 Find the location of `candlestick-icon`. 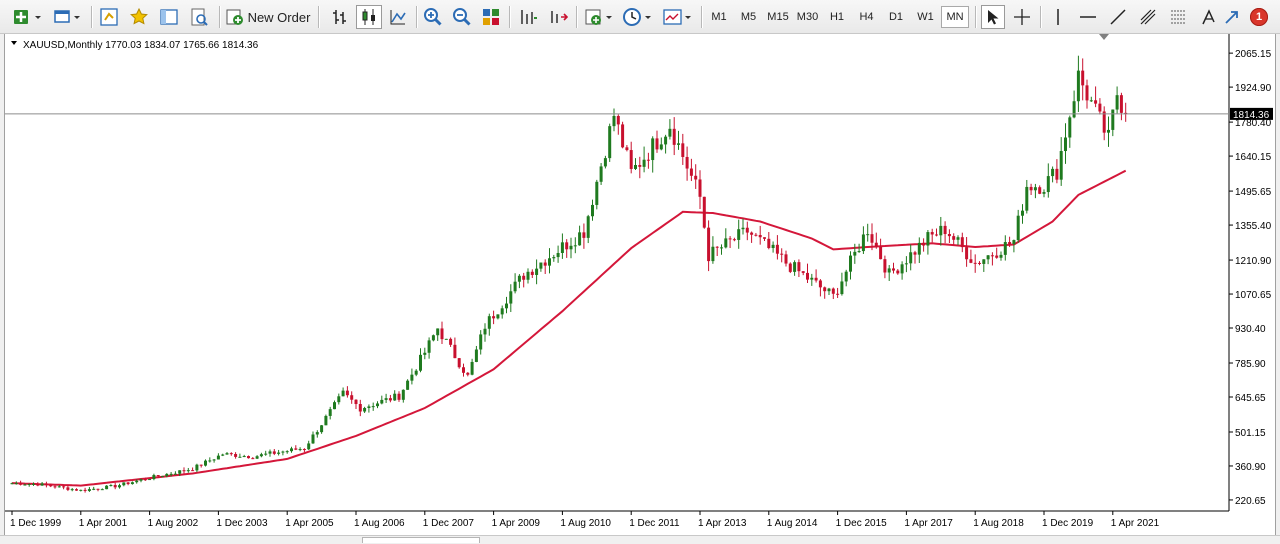

candlestick-icon is located at coordinates (368, 17).